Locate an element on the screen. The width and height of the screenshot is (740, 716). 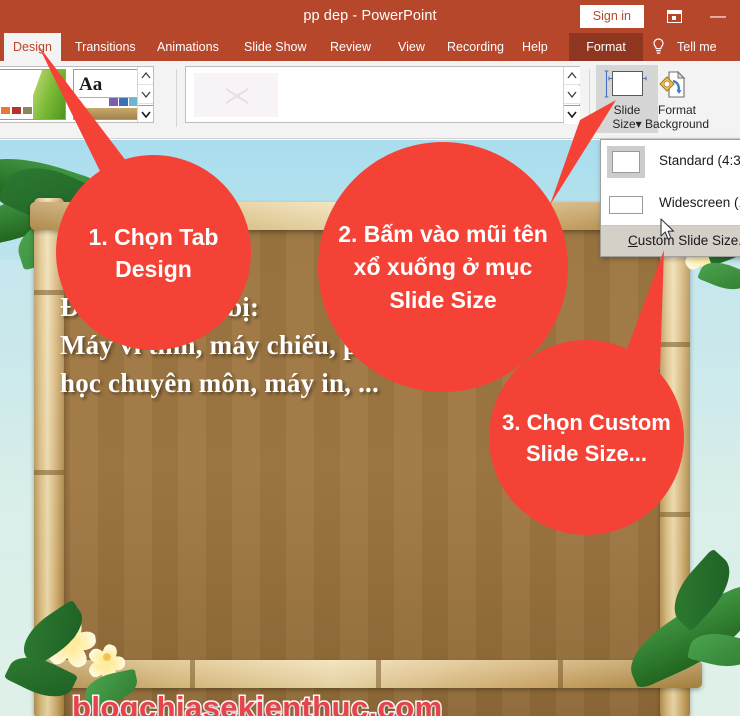
menu-item-standard-label: Standard (4:3) is located at coordinates (699, 160).